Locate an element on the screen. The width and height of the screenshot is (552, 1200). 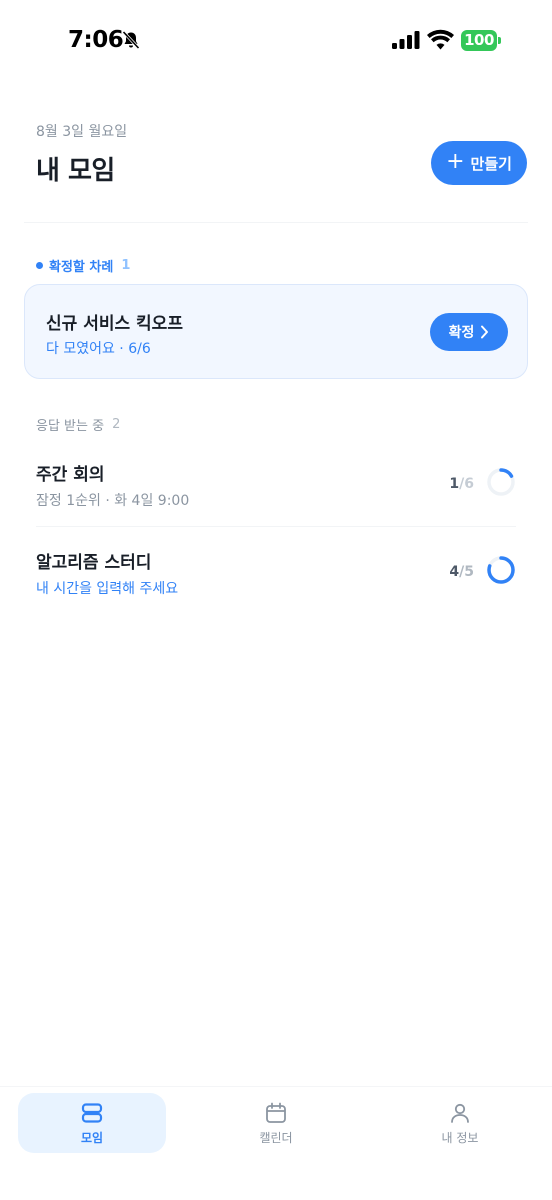
header-divider is located at coordinates (276, 222).